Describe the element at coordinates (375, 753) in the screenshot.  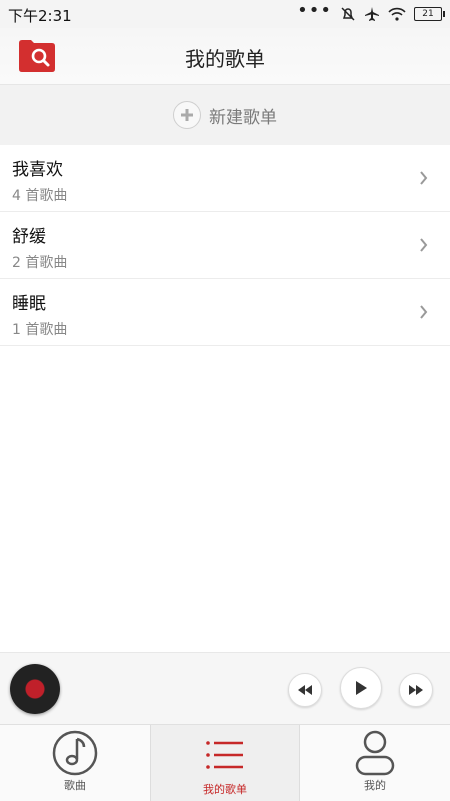
I see `user-icon` at that location.